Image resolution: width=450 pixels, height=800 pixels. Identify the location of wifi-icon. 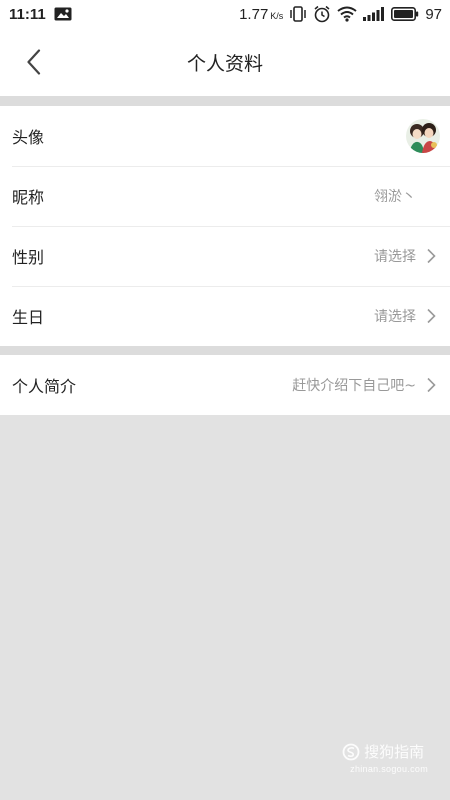
(347, 14).